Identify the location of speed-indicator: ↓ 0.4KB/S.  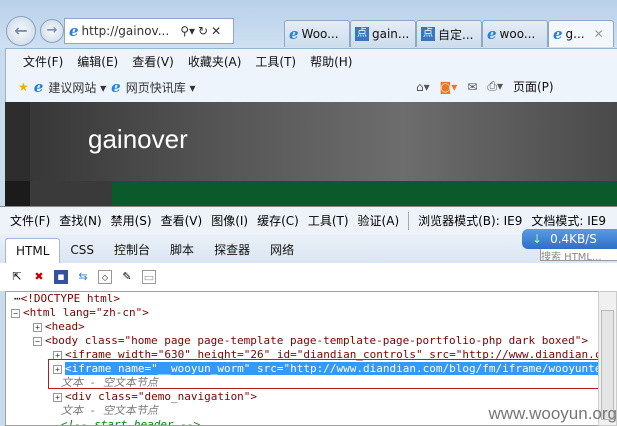
(569, 239).